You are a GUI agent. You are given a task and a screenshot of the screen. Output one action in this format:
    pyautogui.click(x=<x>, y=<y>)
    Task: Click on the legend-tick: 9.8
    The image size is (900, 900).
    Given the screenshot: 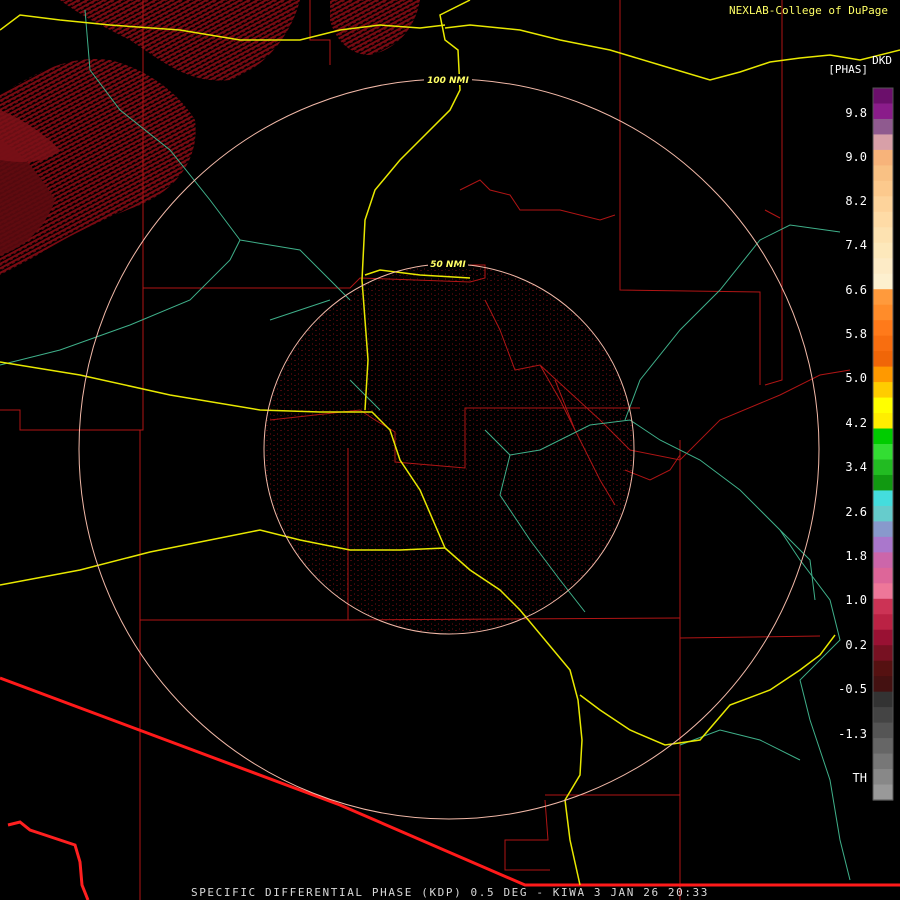 What is the action you would take?
    pyautogui.click(x=856, y=113)
    